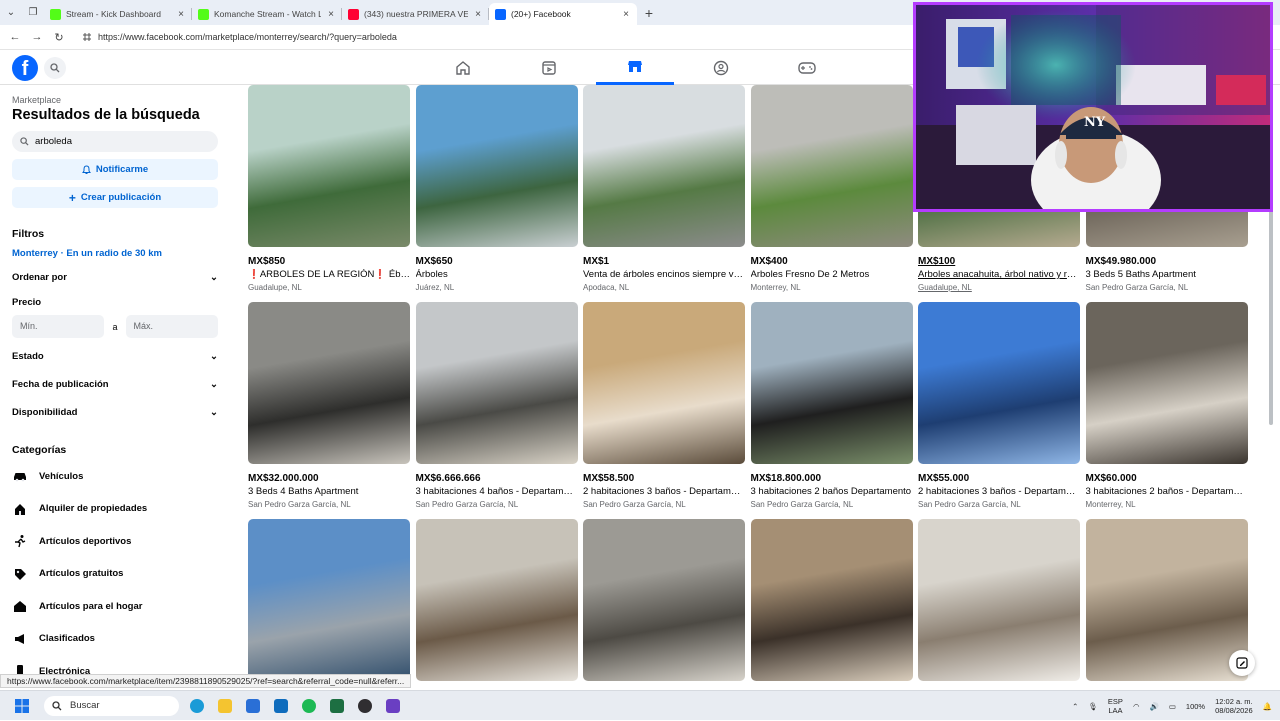  I want to click on listing-card: MX$650 Árboles Juárez, NL, so click(496, 188).